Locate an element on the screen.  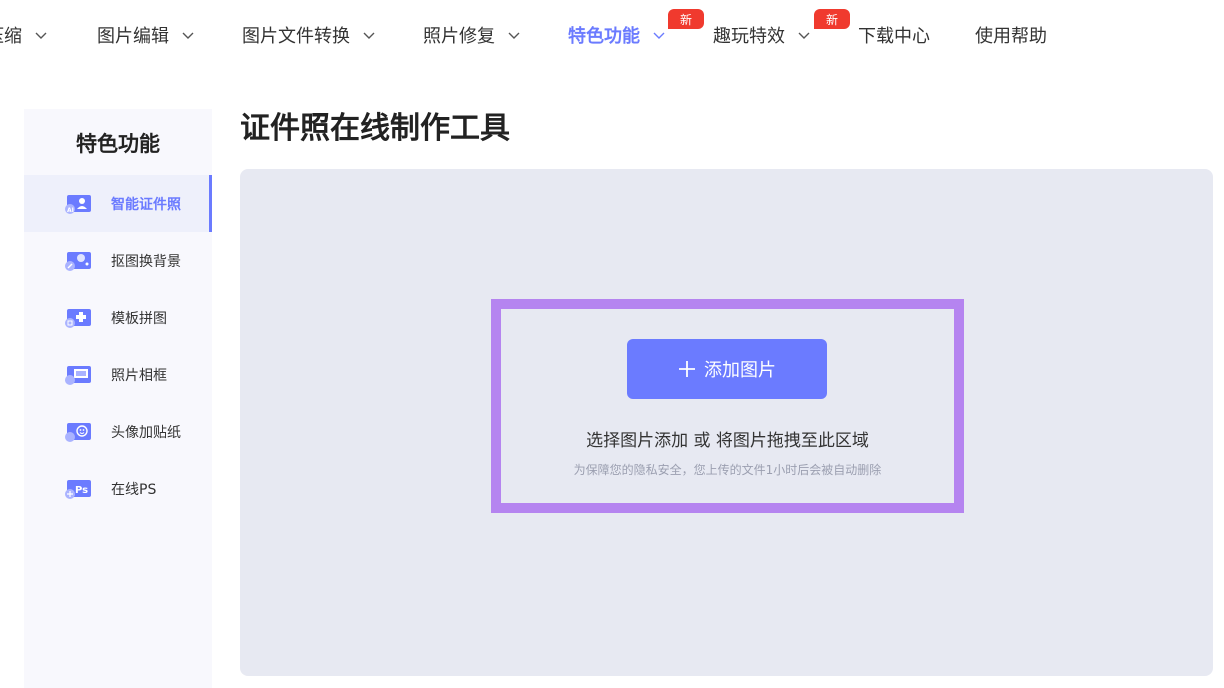
sidebar-item-label: 头像加贴纸 is located at coordinates (146, 432).